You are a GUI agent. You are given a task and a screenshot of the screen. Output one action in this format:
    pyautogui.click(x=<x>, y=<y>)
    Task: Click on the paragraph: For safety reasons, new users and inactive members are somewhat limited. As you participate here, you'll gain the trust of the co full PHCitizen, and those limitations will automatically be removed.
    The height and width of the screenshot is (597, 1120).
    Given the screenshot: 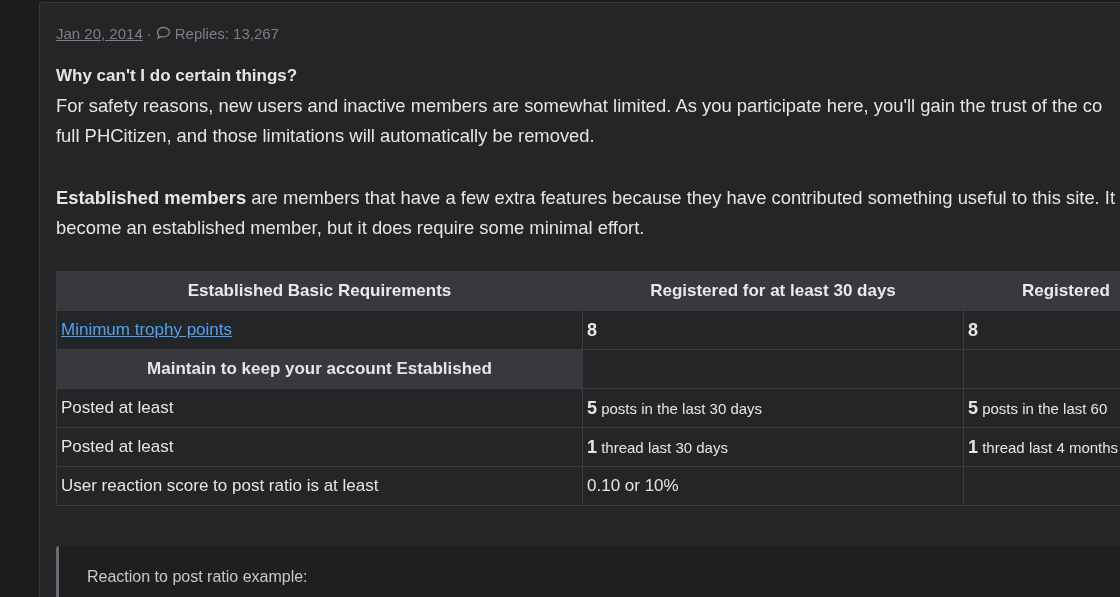 What is the action you would take?
    pyautogui.click(x=580, y=121)
    